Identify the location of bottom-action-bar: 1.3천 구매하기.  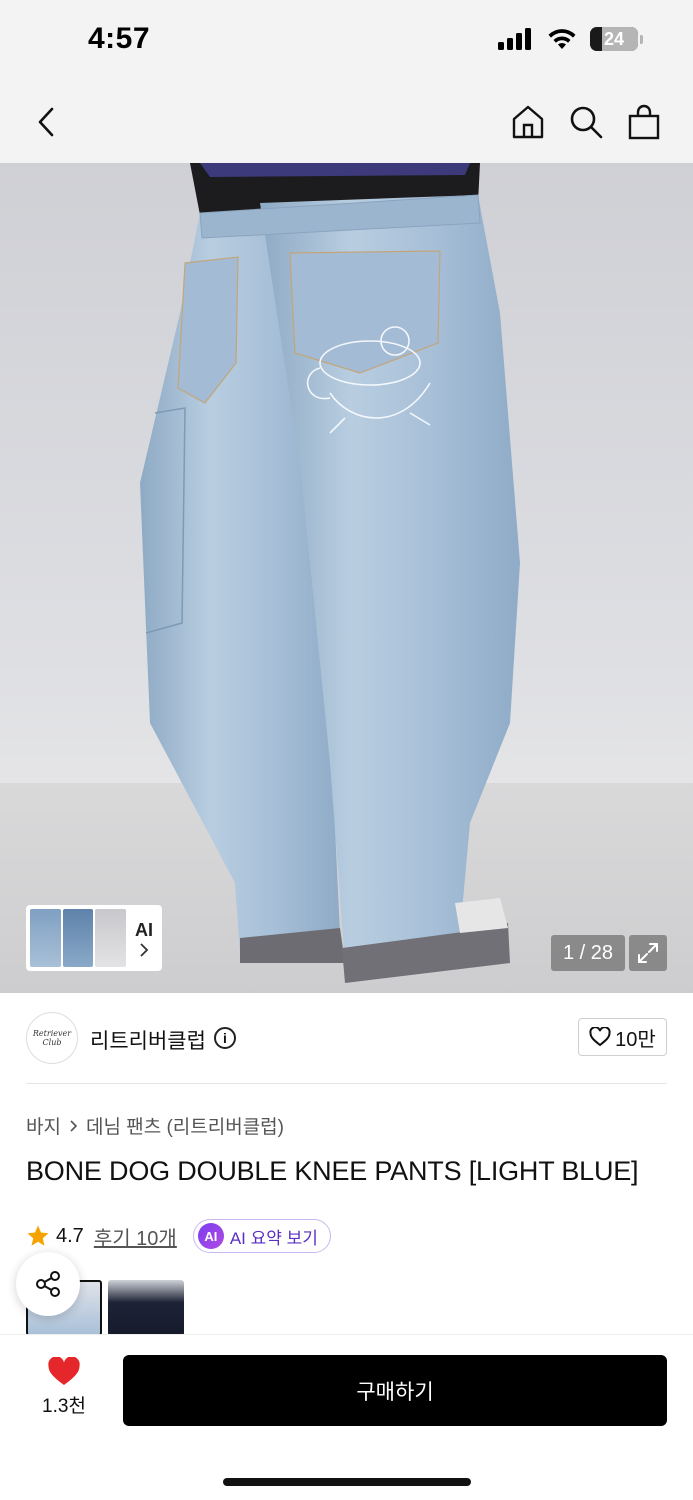
(346, 1417).